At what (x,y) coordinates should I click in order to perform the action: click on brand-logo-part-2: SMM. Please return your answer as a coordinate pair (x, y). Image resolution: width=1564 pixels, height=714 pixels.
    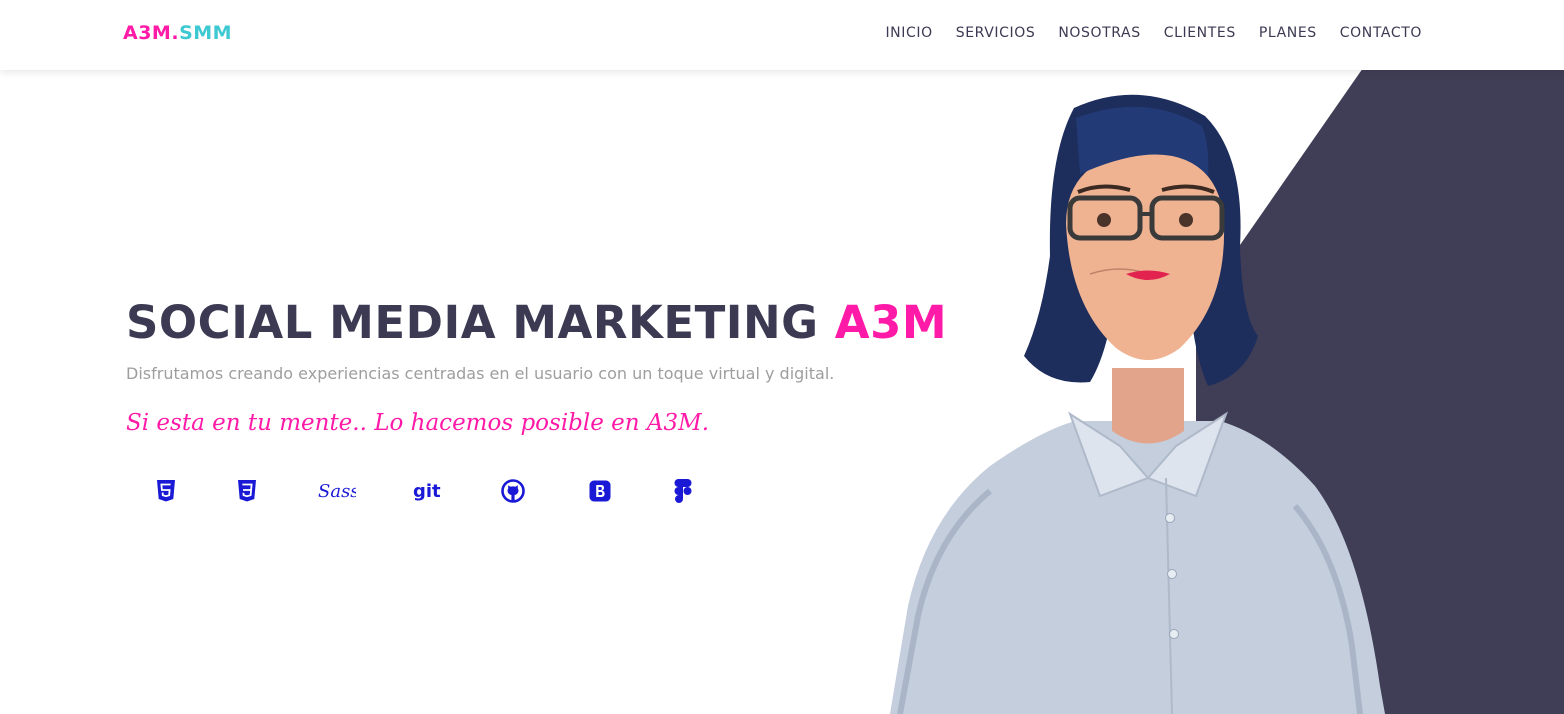
    Looking at the image, I should click on (206, 33).